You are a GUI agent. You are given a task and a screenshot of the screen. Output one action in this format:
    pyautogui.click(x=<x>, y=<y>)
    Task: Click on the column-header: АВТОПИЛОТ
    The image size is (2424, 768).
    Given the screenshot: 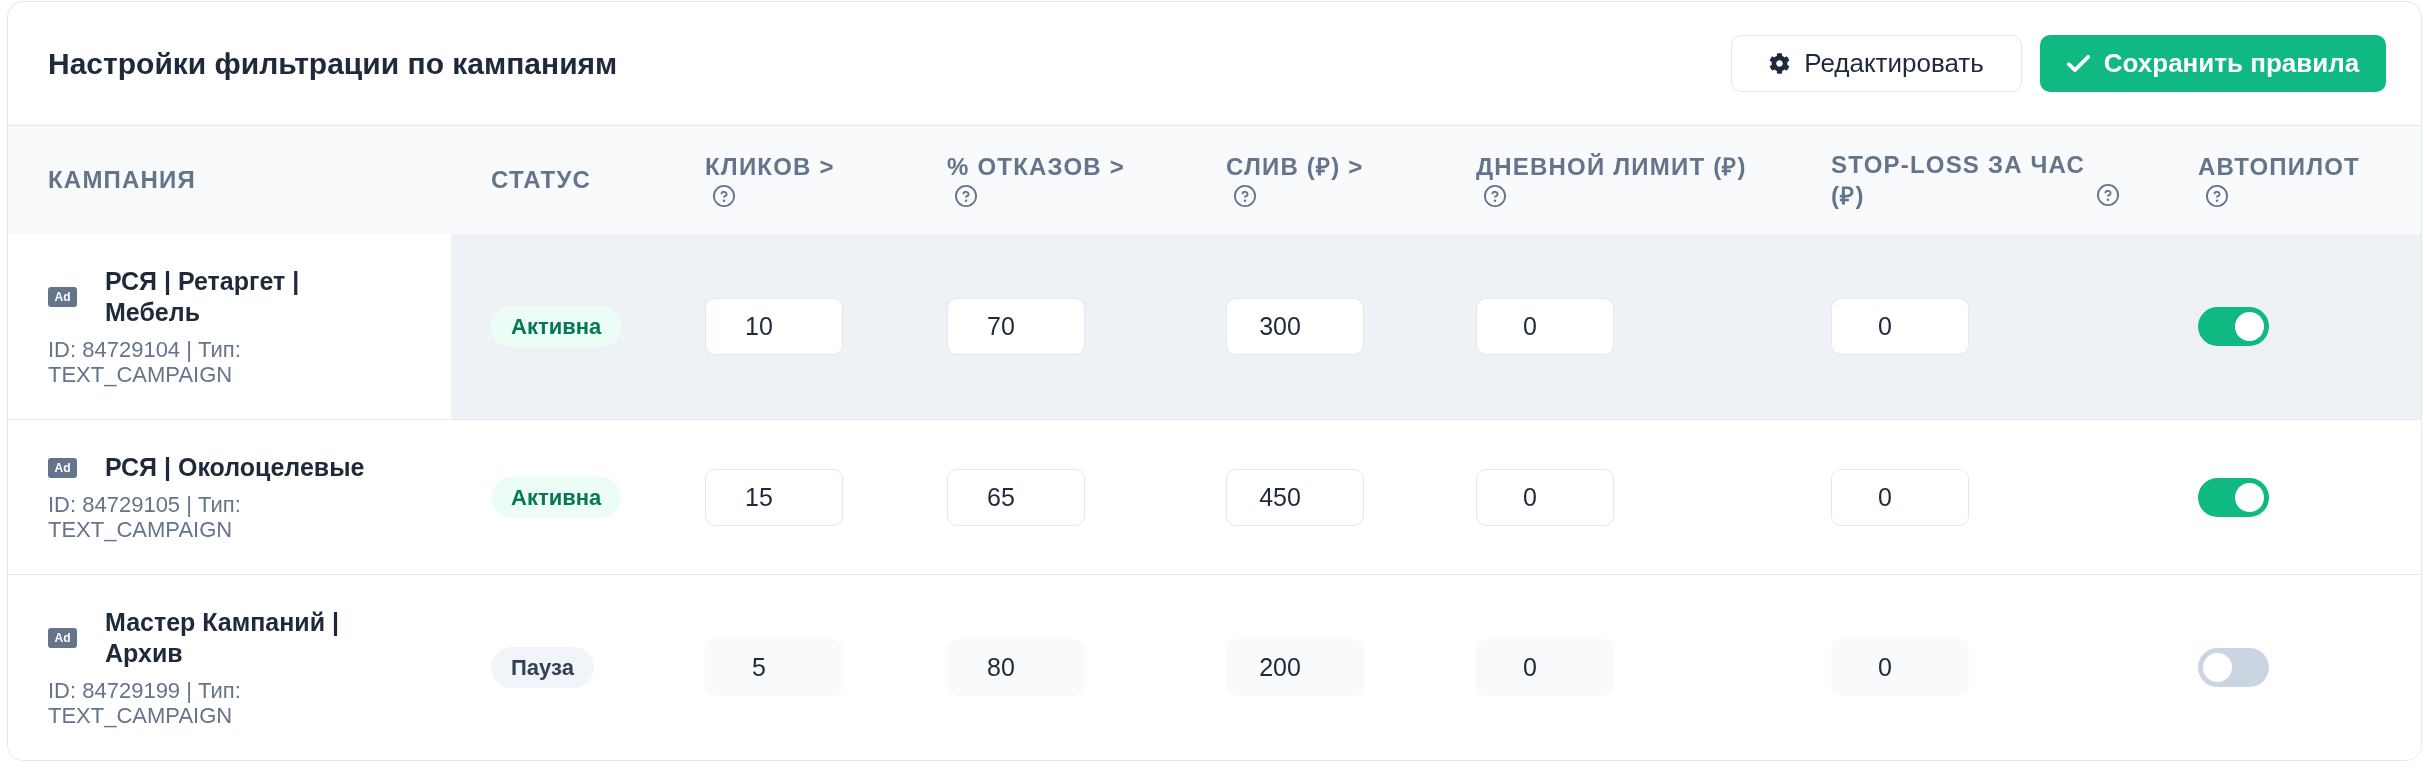 What is the action you would take?
    pyautogui.click(x=2279, y=166)
    